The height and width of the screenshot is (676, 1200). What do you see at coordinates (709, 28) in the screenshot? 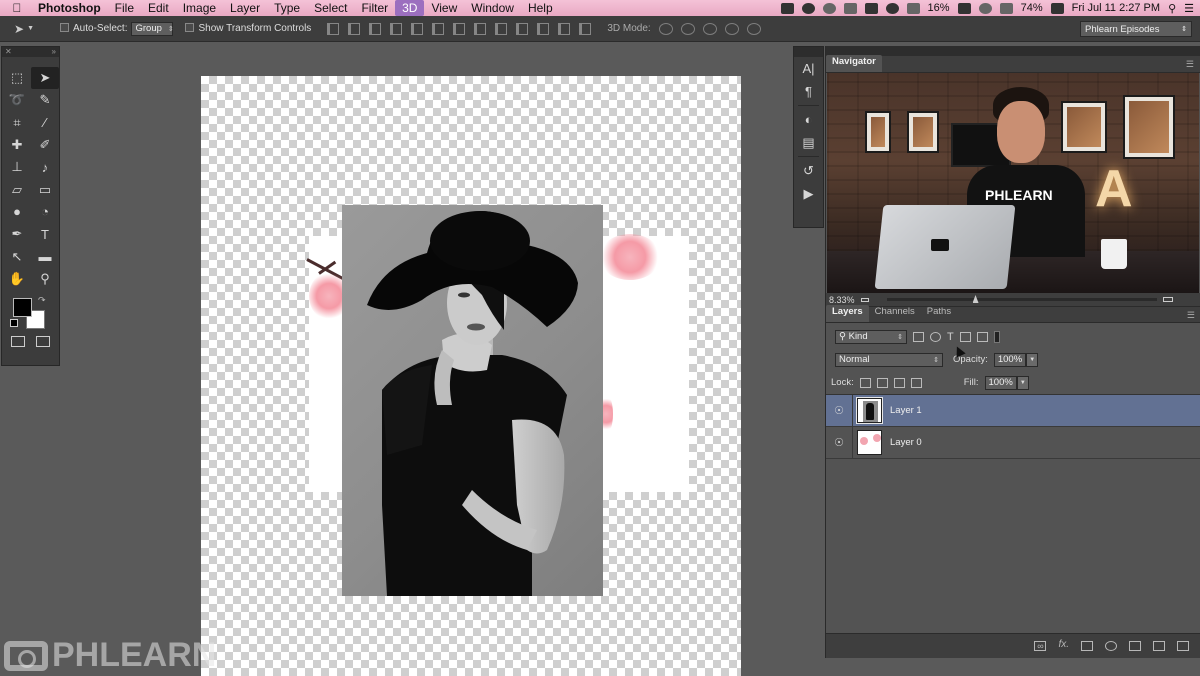
I see `3d-drag-icon` at bounding box center [709, 28].